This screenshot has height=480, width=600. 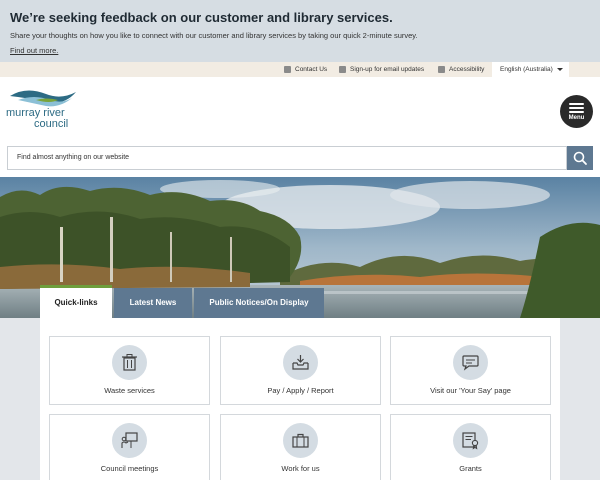 I want to click on quick-link-grants: Grants, so click(x=470, y=447).